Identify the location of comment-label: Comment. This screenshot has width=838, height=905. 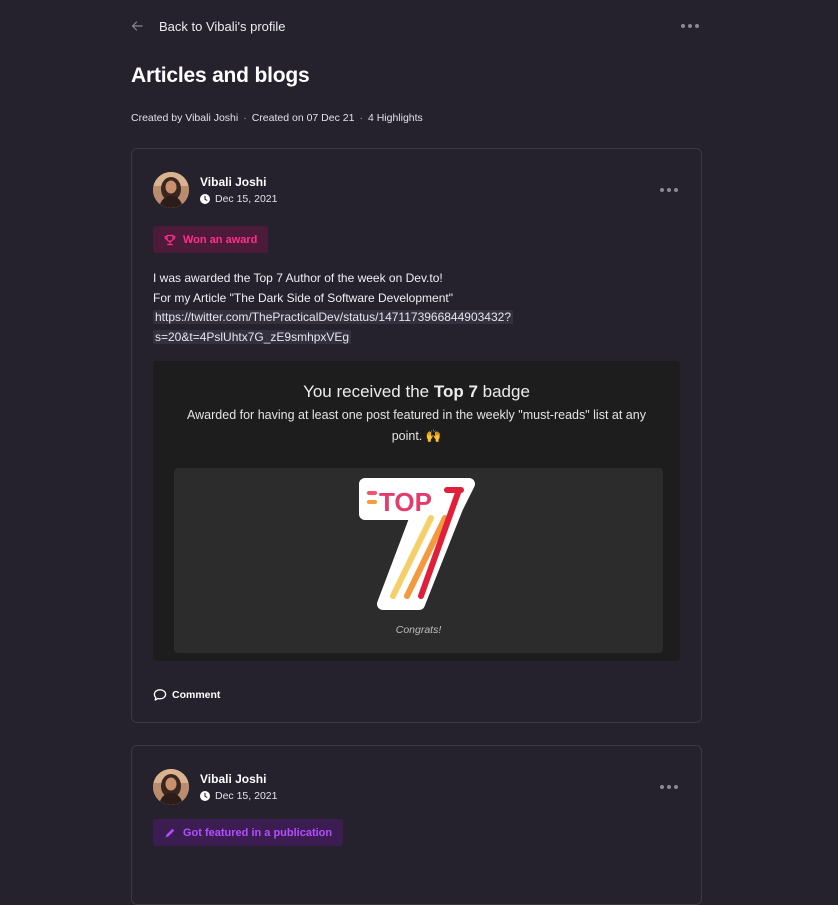
(196, 695).